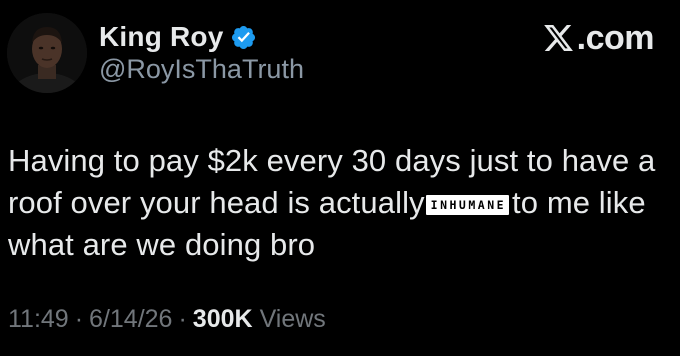  Describe the element at coordinates (216, 202) in the screenshot. I see `tweet-line-2-before: roof over your head is actually` at that location.